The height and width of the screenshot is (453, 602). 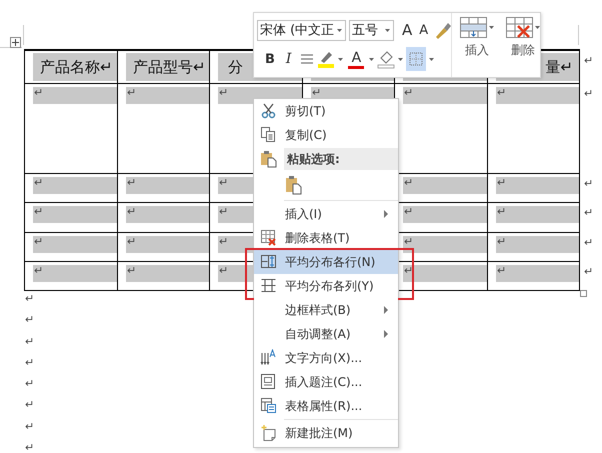 What do you see at coordinates (268, 358) in the screenshot?
I see `text-direction-icon` at bounding box center [268, 358].